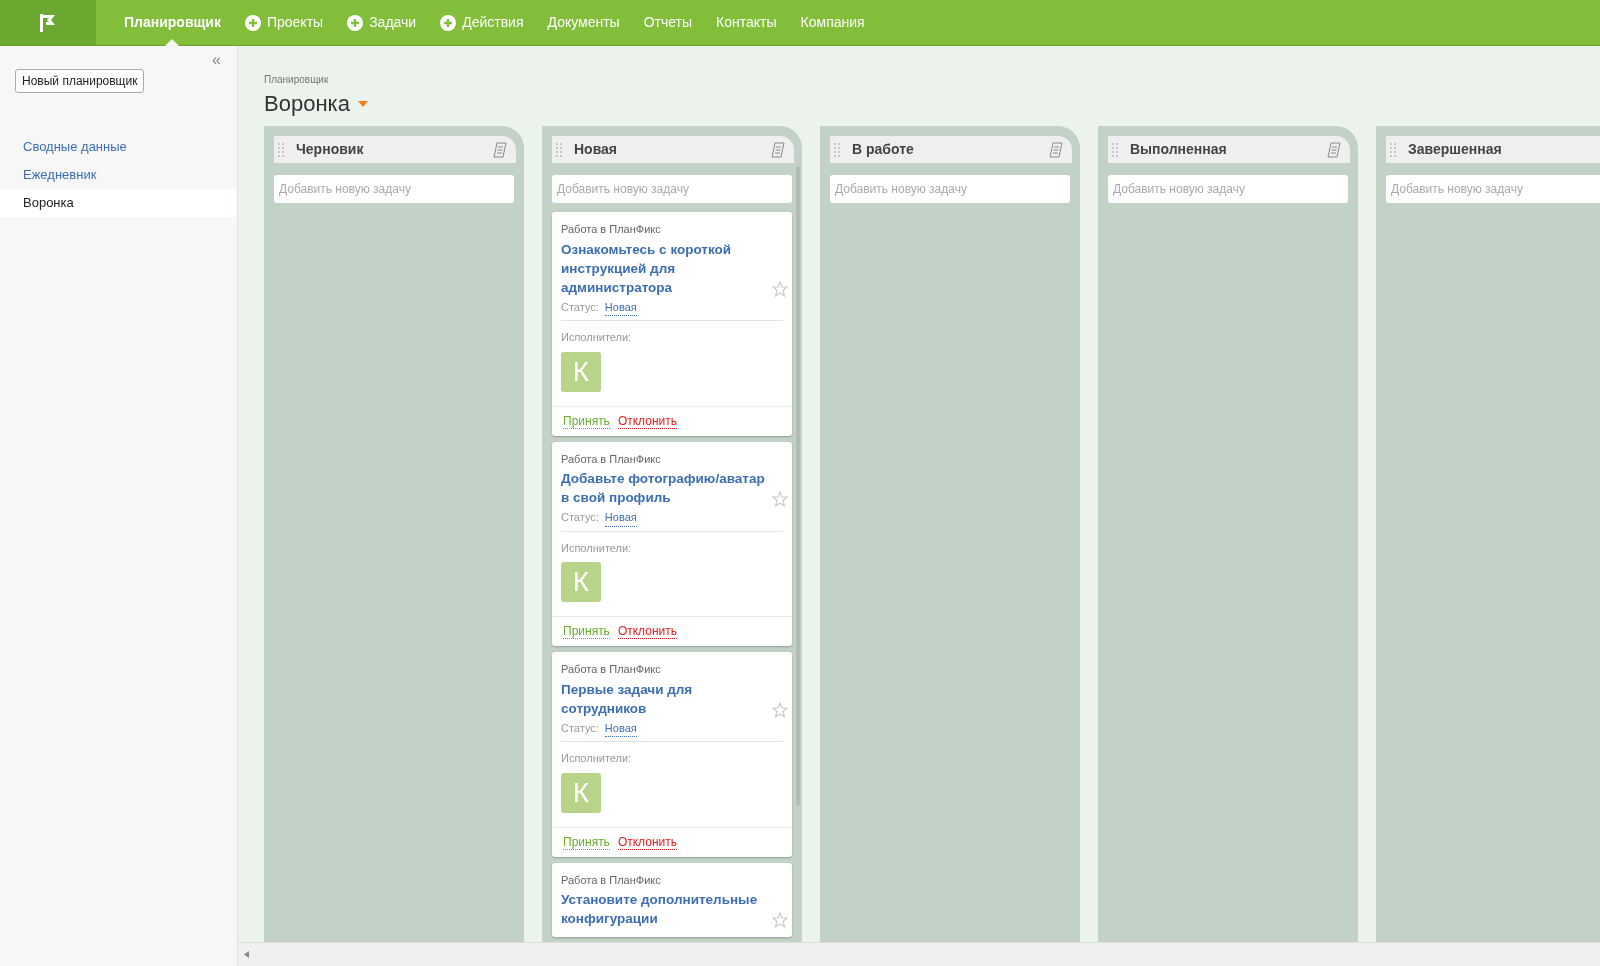 The height and width of the screenshot is (966, 1600). What do you see at coordinates (663, 268) in the screenshot?
I see `task-title: Ознакомьтесь с короткой инструкцией для администратора` at bounding box center [663, 268].